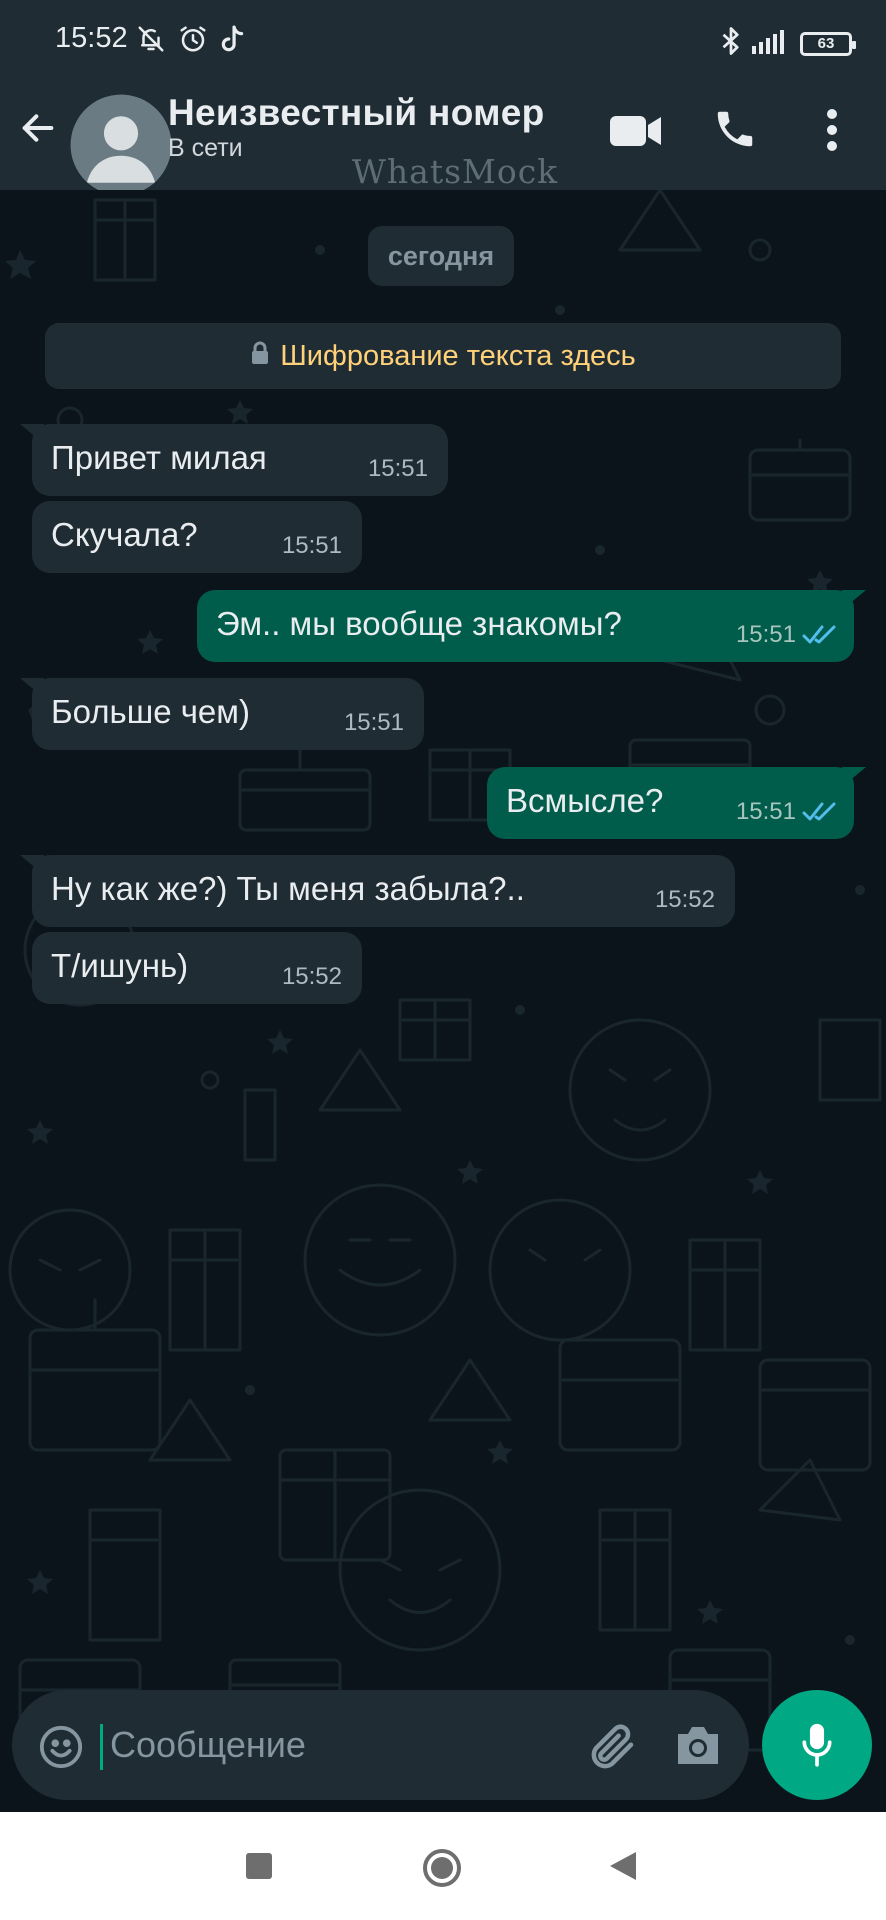 The image size is (886, 1920). I want to click on date-label: сегодня, so click(441, 255).